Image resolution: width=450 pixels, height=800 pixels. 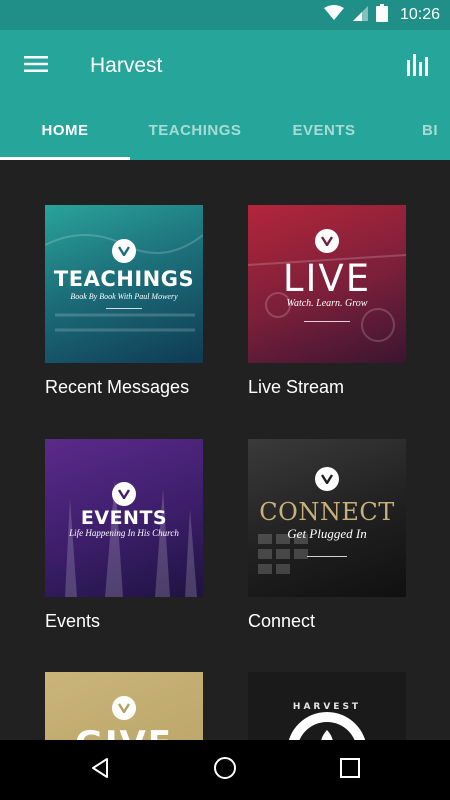 What do you see at coordinates (436, 131) in the screenshot?
I see `tab-bible: BI` at bounding box center [436, 131].